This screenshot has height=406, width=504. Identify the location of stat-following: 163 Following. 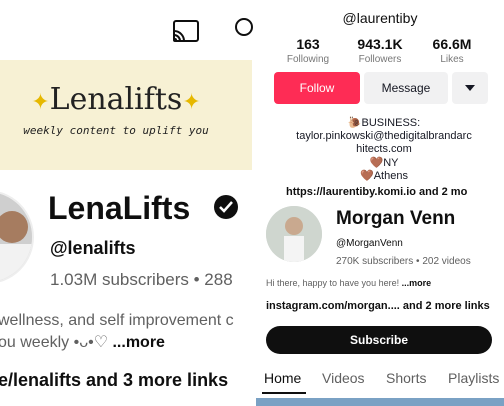
(308, 50).